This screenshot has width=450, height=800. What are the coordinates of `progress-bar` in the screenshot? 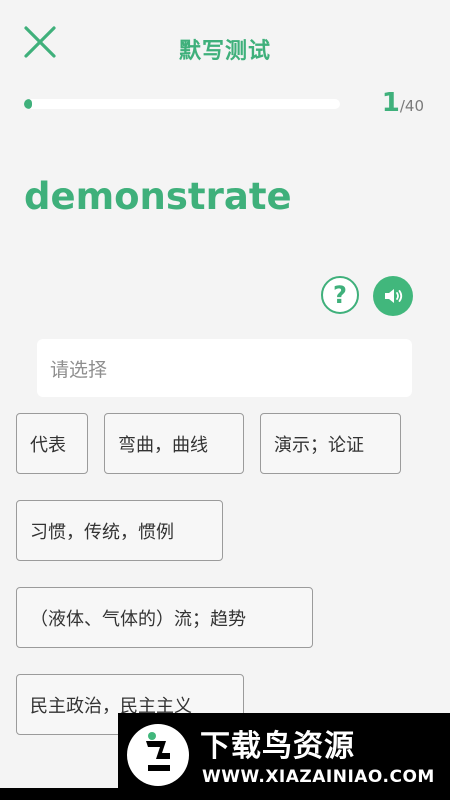 It's located at (182, 104).